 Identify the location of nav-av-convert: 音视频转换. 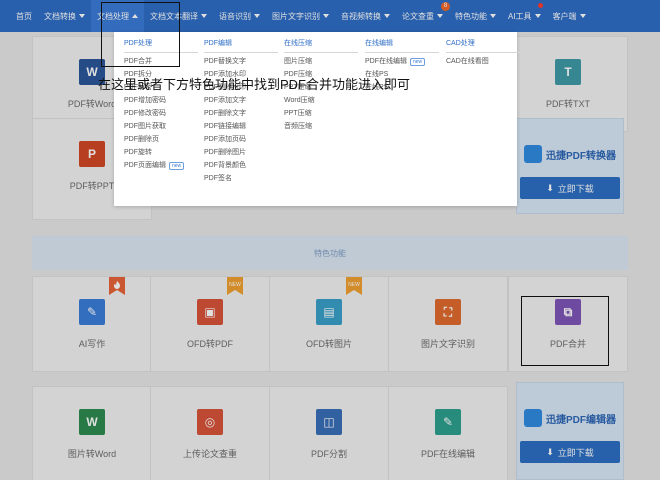
(365, 16).